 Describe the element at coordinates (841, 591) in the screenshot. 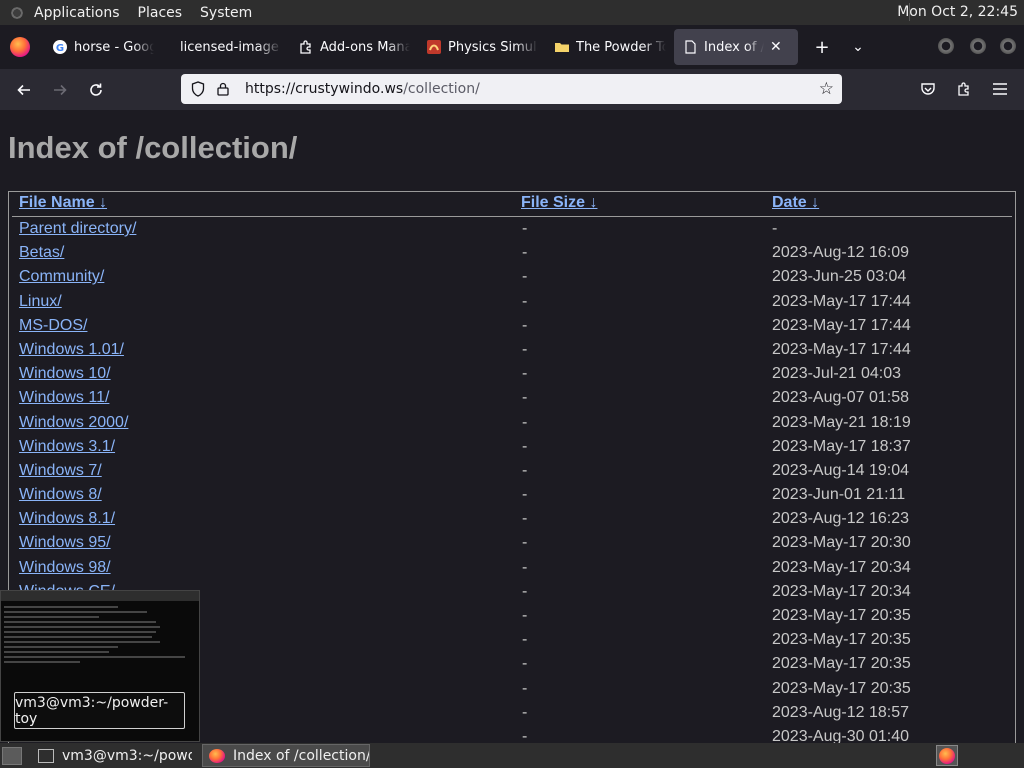

I see `date-cell: 2023-May-17 20:34` at that location.